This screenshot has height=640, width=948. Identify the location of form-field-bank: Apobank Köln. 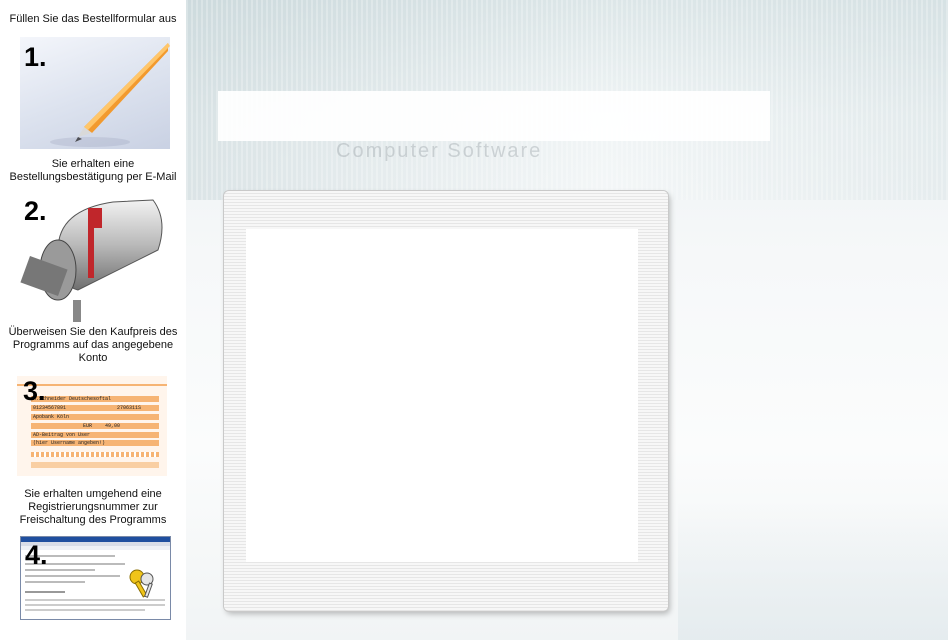
(51, 417).